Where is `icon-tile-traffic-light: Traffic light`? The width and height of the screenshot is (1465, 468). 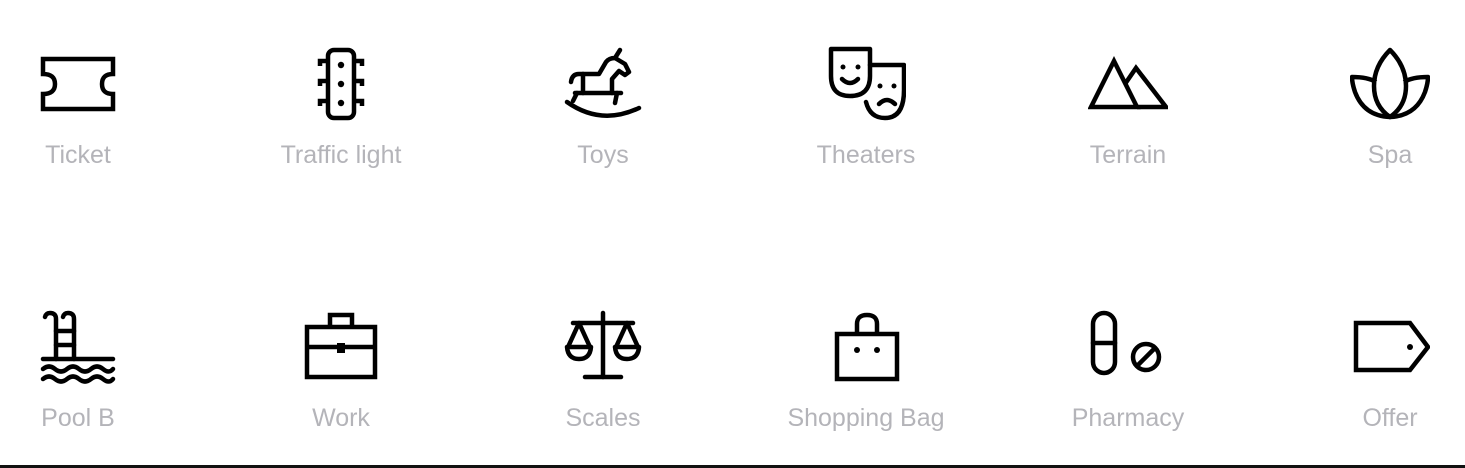
icon-tile-traffic-light: Traffic light is located at coordinates (341, 119).